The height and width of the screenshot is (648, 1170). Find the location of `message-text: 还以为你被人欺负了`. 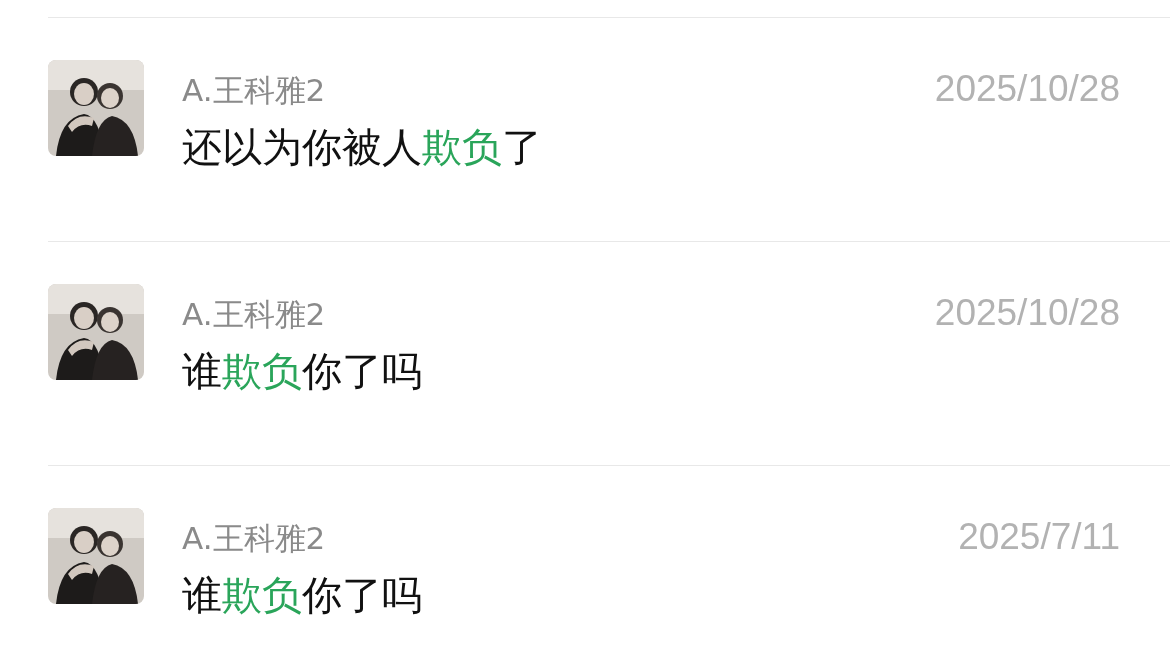

message-text: 还以为你被人欺负了 is located at coordinates (362, 147).